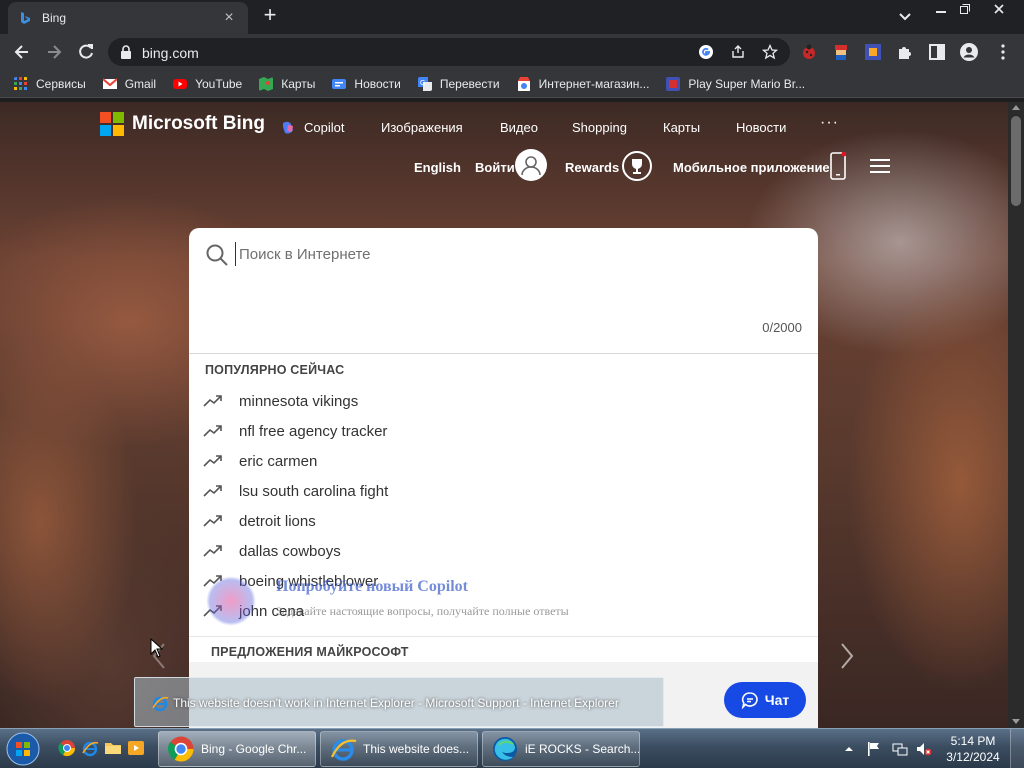 This screenshot has width=1024, height=768. What do you see at coordinates (324, 127) in the screenshot?
I see `nav-copilot: Copilot` at bounding box center [324, 127].